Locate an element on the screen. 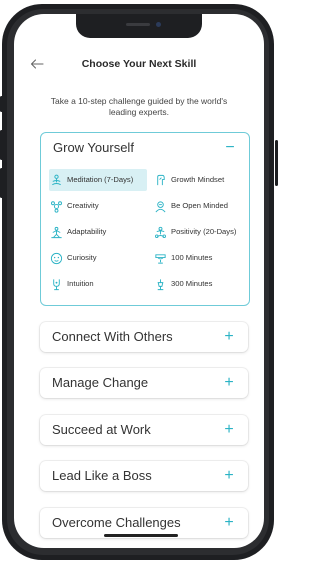 The image size is (320, 563). creativity-icon is located at coordinates (56, 206).